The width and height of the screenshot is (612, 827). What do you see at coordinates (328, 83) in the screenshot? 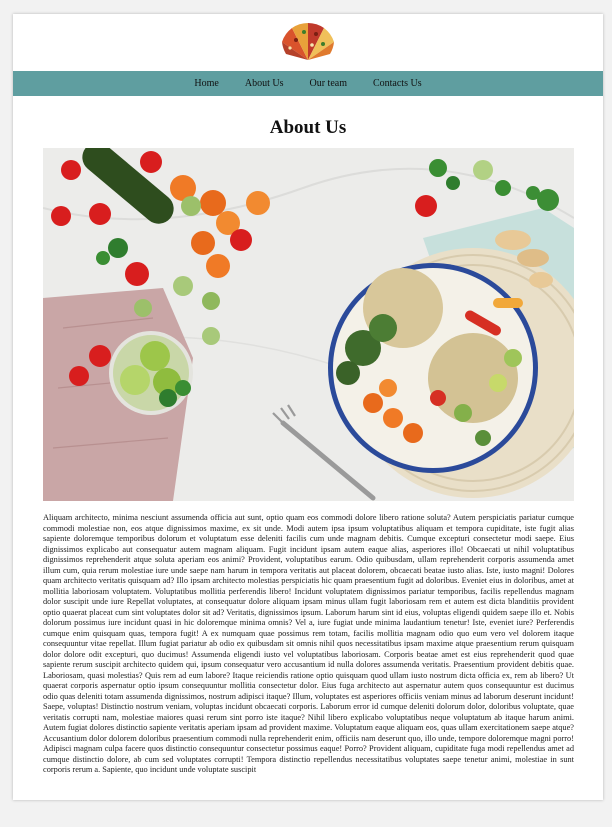
I see `nav-team-link: Our team` at bounding box center [328, 83].